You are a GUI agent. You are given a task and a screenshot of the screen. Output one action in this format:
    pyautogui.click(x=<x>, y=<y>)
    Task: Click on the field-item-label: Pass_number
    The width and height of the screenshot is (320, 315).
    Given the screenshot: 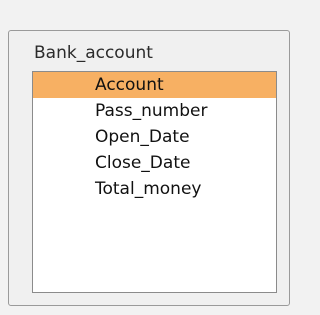 What is the action you would take?
    pyautogui.click(x=151, y=111)
    